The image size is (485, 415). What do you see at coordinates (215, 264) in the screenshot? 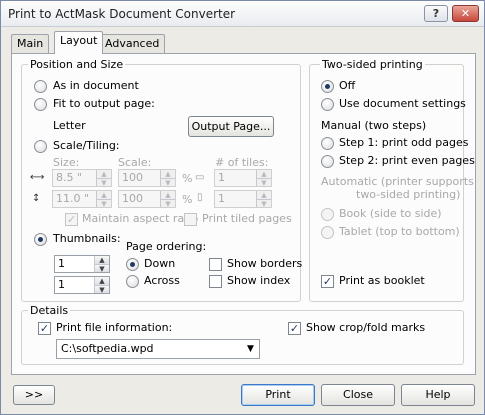
I see `show-borders-checkbox` at bounding box center [215, 264].